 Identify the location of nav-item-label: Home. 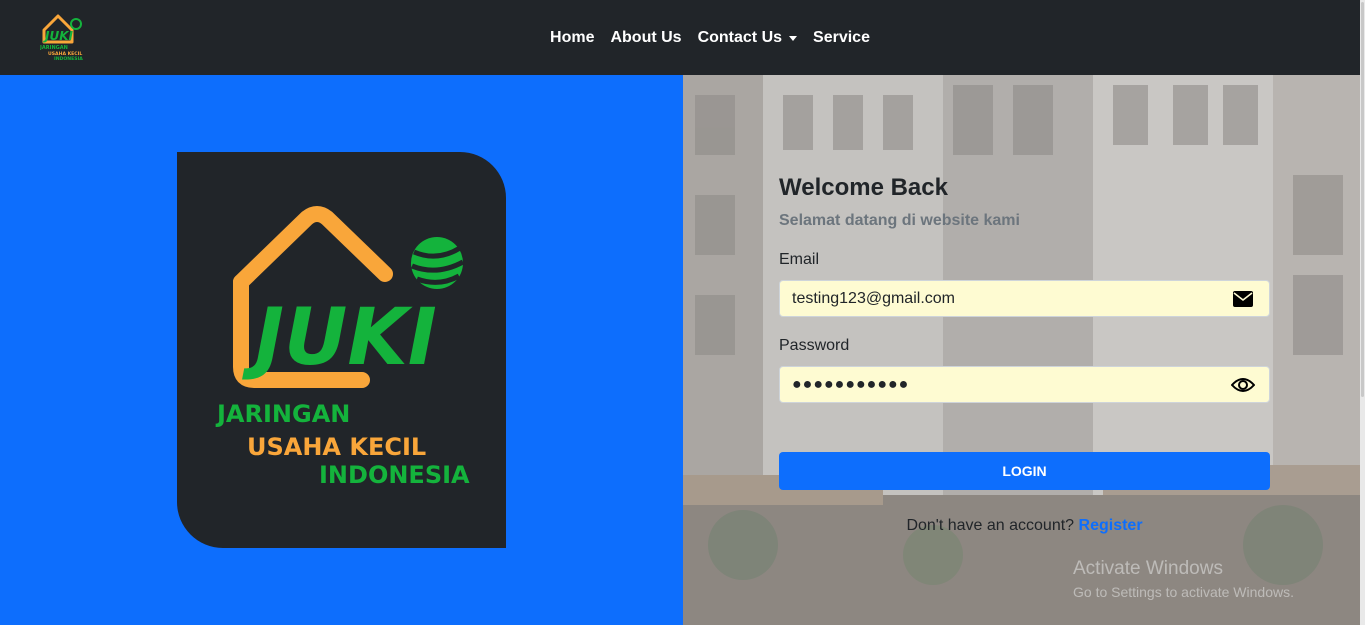
(572, 37).